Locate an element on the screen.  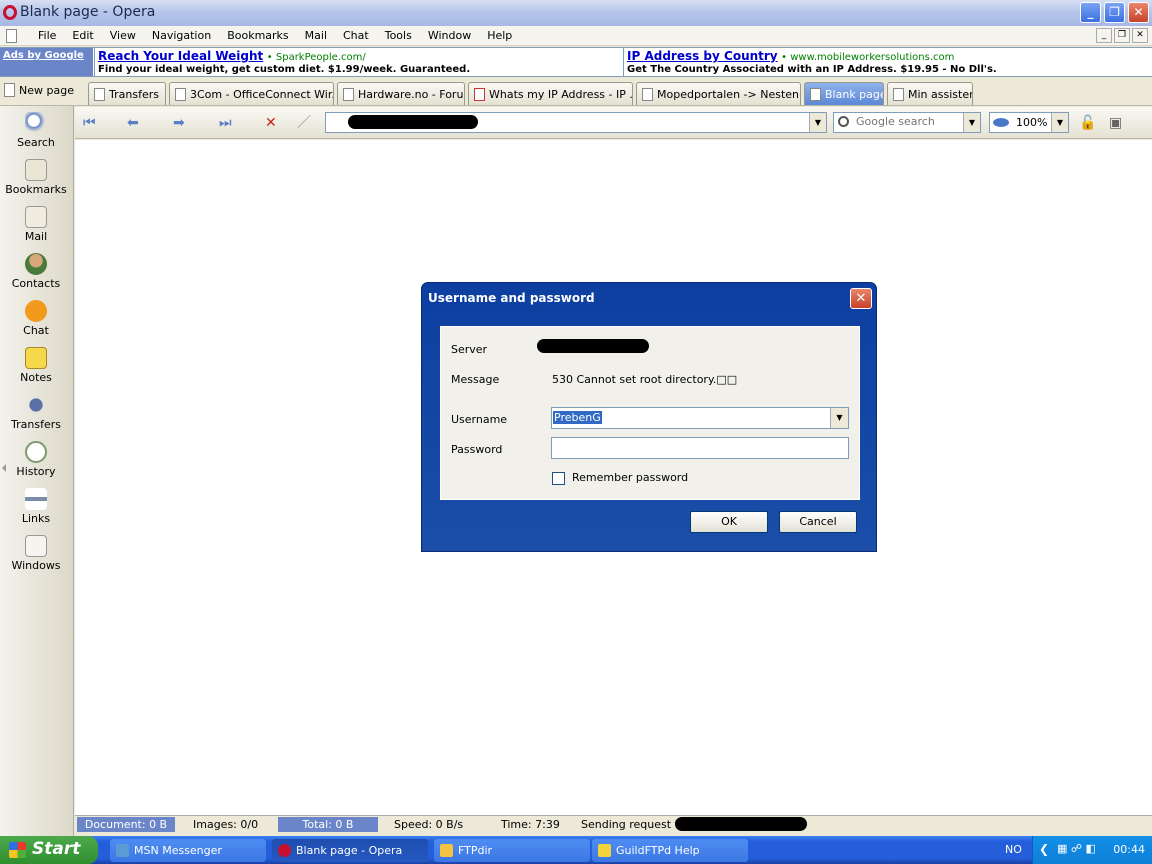
panel-search: Search is located at coordinates (36, 130).